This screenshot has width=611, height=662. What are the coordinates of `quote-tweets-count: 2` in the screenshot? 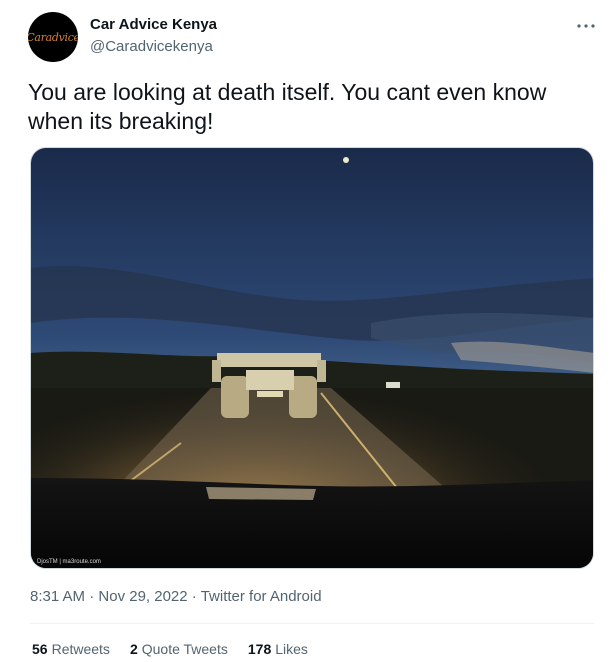 It's located at (133, 649).